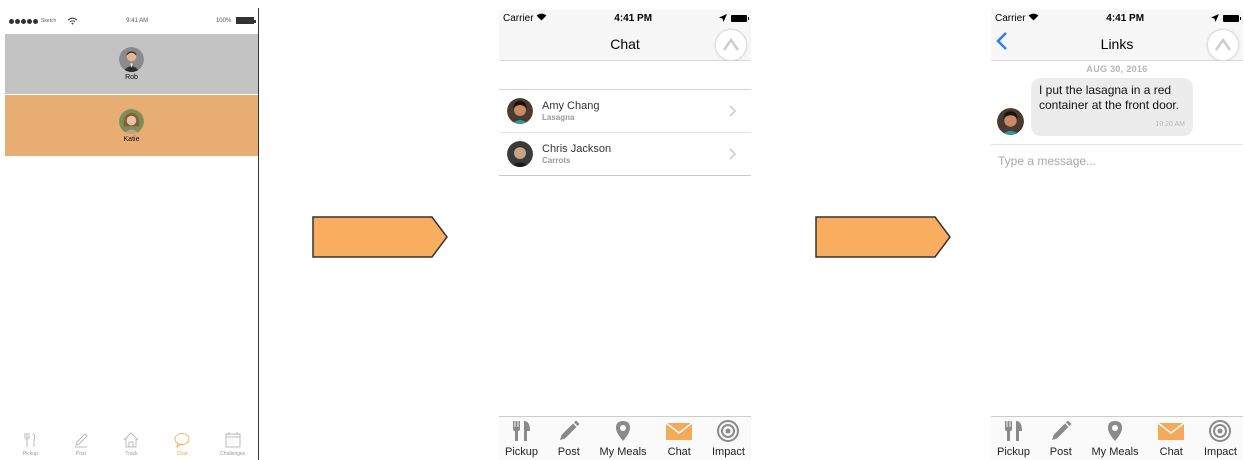  Describe the element at coordinates (1170, 124) in the screenshot. I see `message-time: 10:20 AM` at that location.